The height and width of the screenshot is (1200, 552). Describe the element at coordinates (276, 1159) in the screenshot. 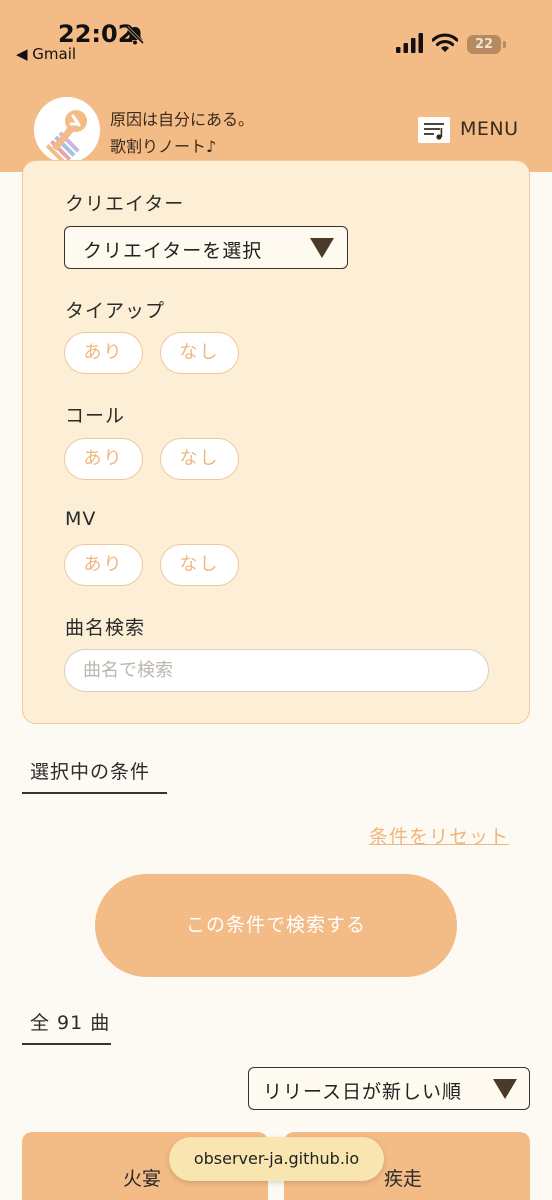

I see `browser-url-bar: observer-ja.github.io` at that location.